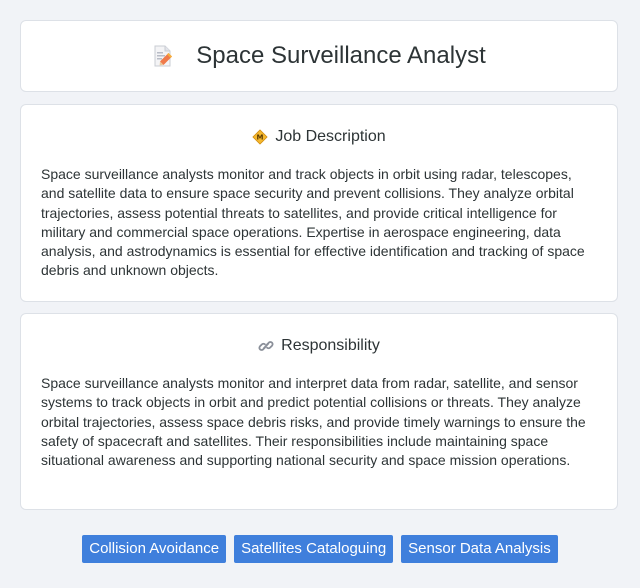 This screenshot has width=640, height=588. I want to click on job-description-header: M Job Description, so click(319, 137).